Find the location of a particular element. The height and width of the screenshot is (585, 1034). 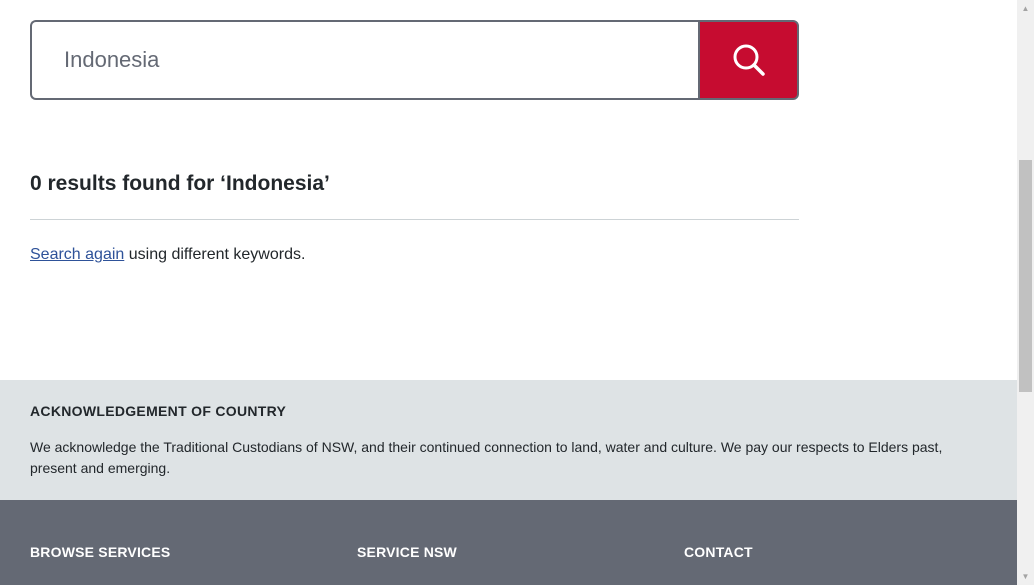

results-divider is located at coordinates (414, 219).